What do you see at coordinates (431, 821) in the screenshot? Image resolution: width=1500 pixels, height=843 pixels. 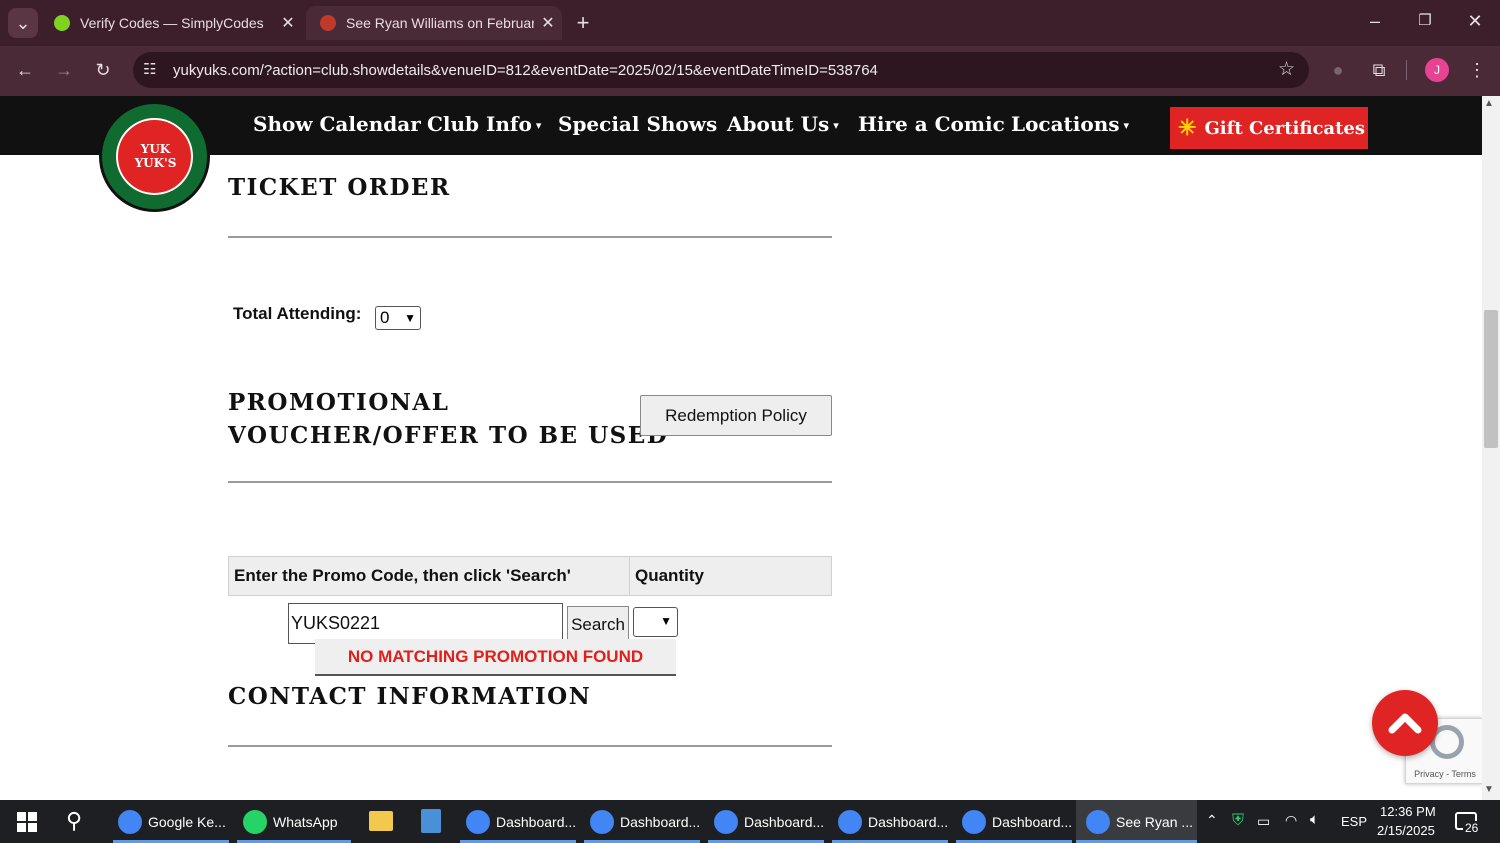 I see `calculator-icon` at bounding box center [431, 821].